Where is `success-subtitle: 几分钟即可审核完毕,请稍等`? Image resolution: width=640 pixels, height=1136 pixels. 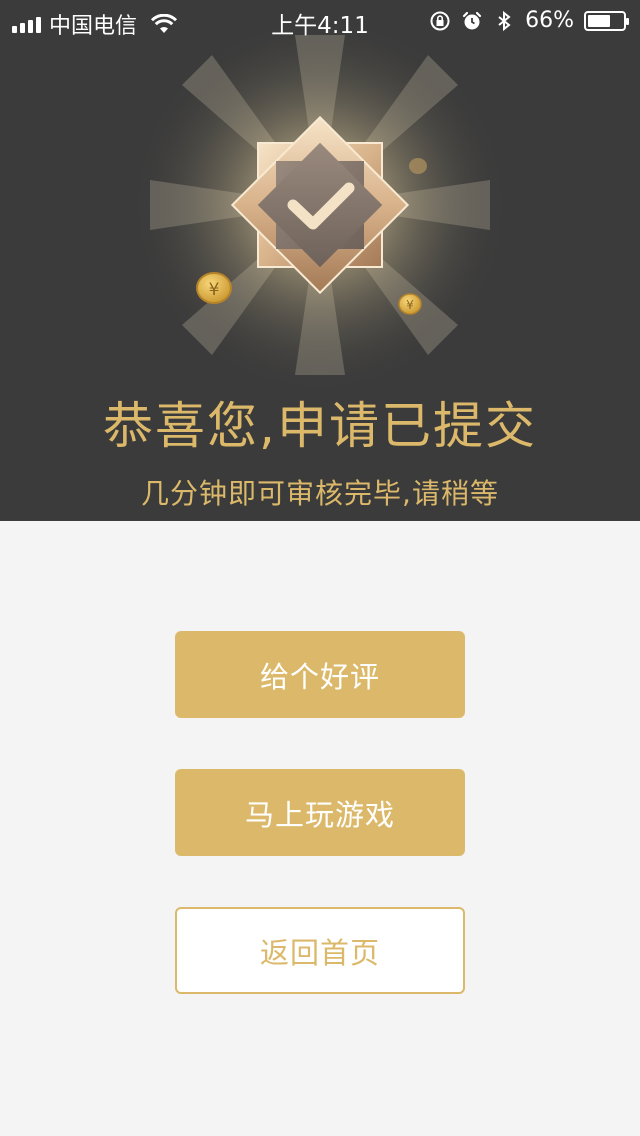
success-subtitle: 几分钟即可审核完毕,请稍等 is located at coordinates (320, 493).